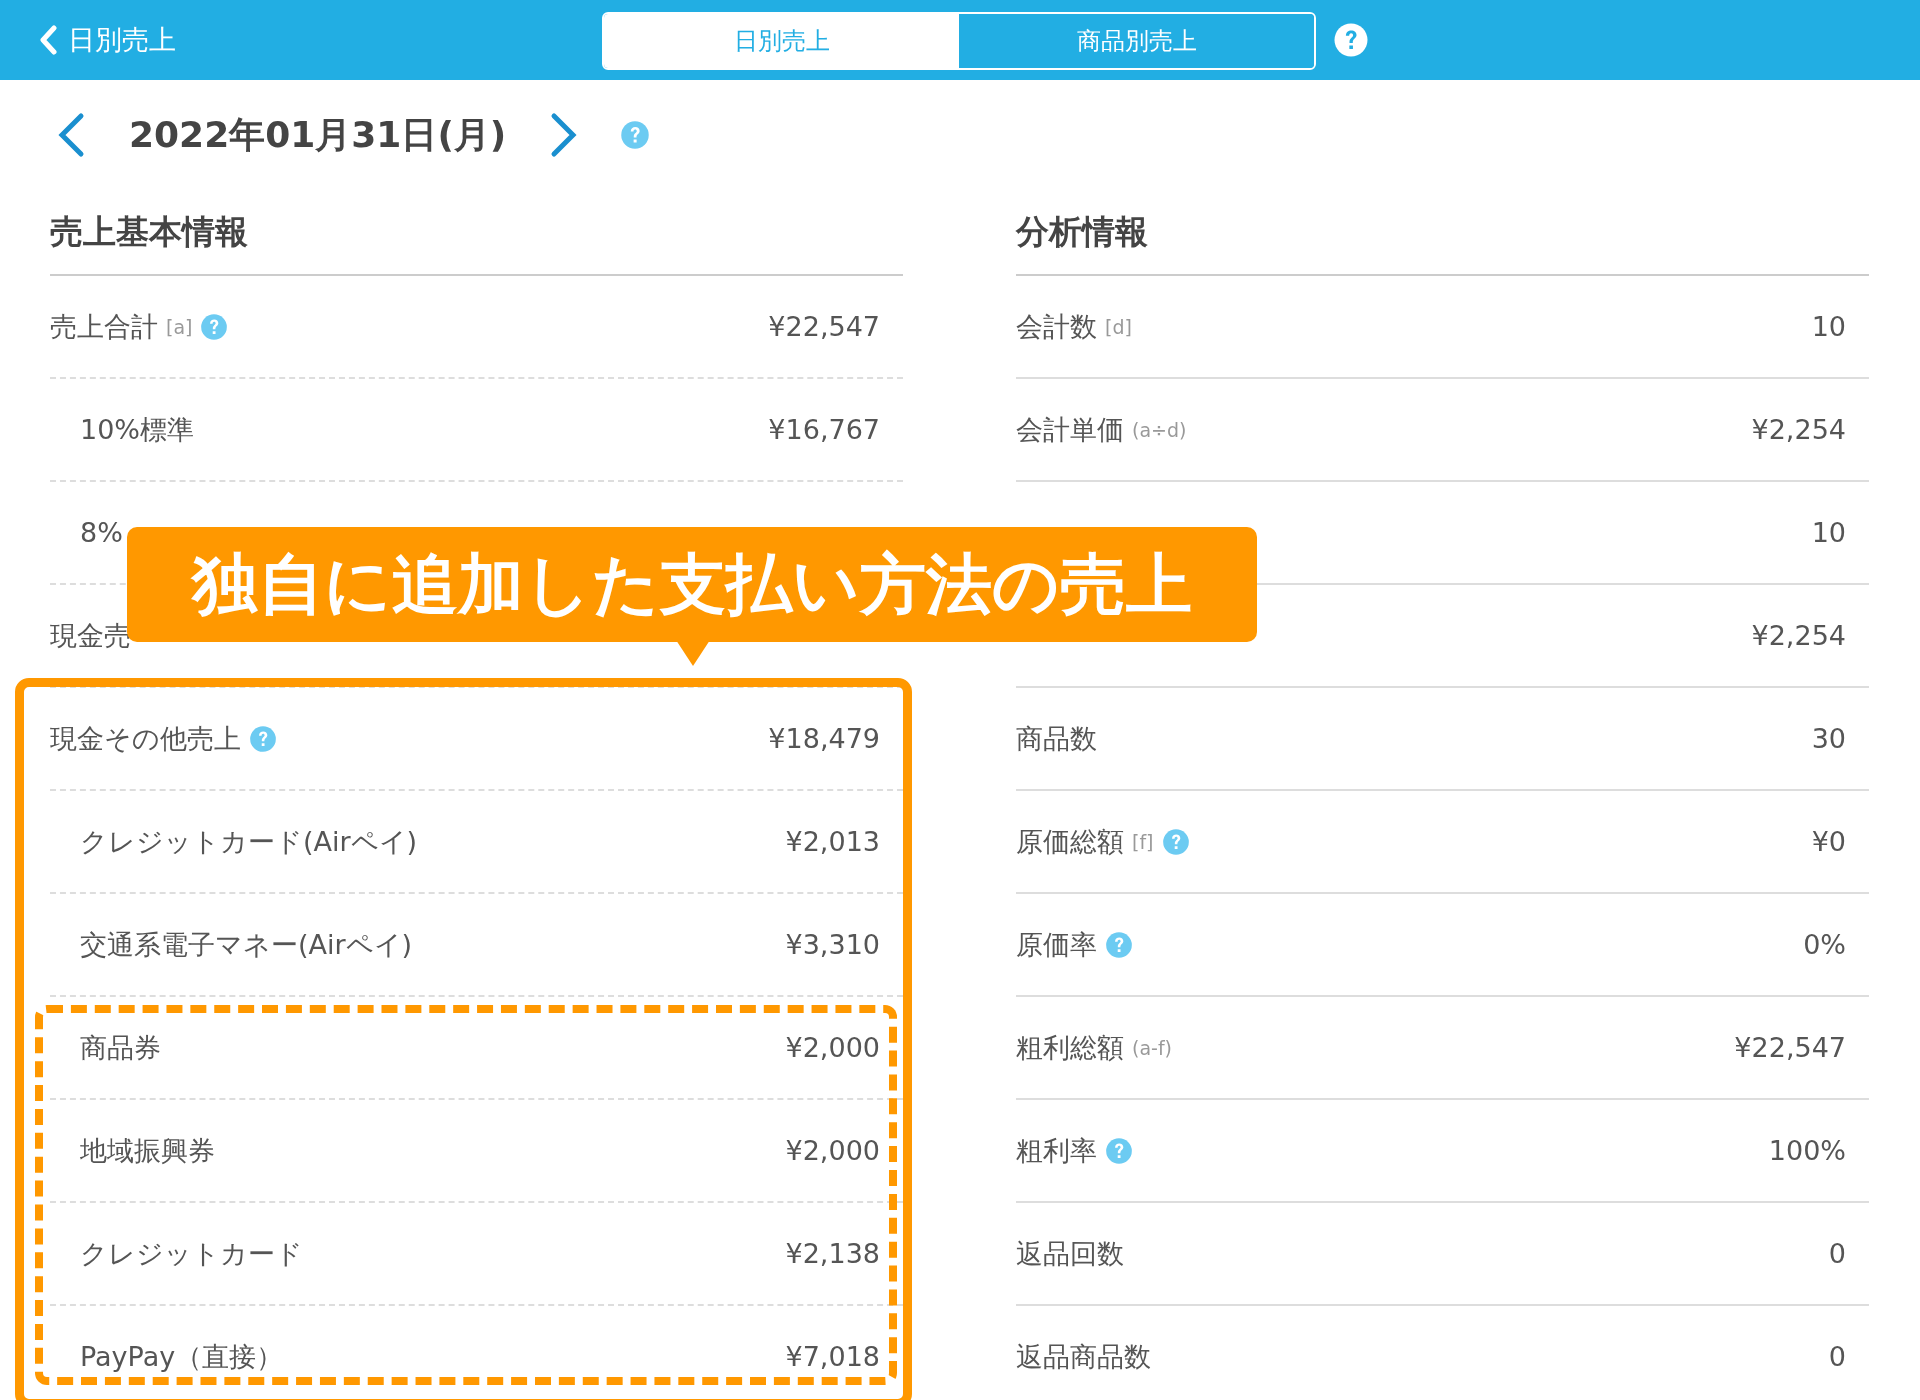  What do you see at coordinates (1152, 1047) in the screenshot?
I see `formula-note: (a-f)` at bounding box center [1152, 1047].